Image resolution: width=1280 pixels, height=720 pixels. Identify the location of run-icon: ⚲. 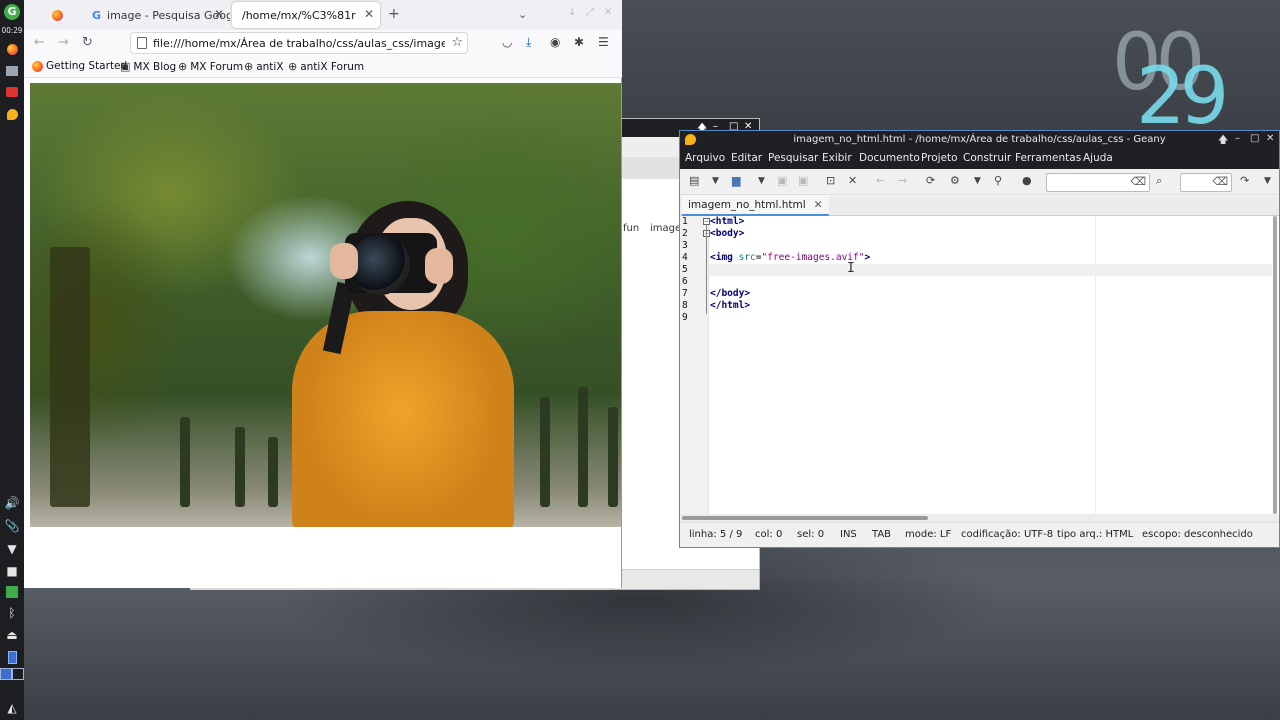
(998, 180).